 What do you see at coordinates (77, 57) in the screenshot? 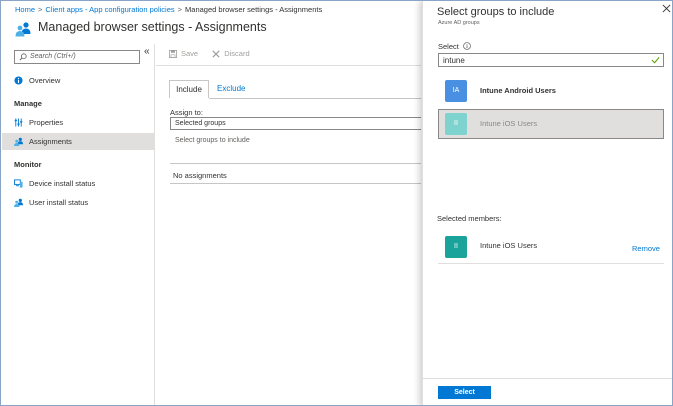
I see `nav-search-input: Search (Ctrl+/)` at bounding box center [77, 57].